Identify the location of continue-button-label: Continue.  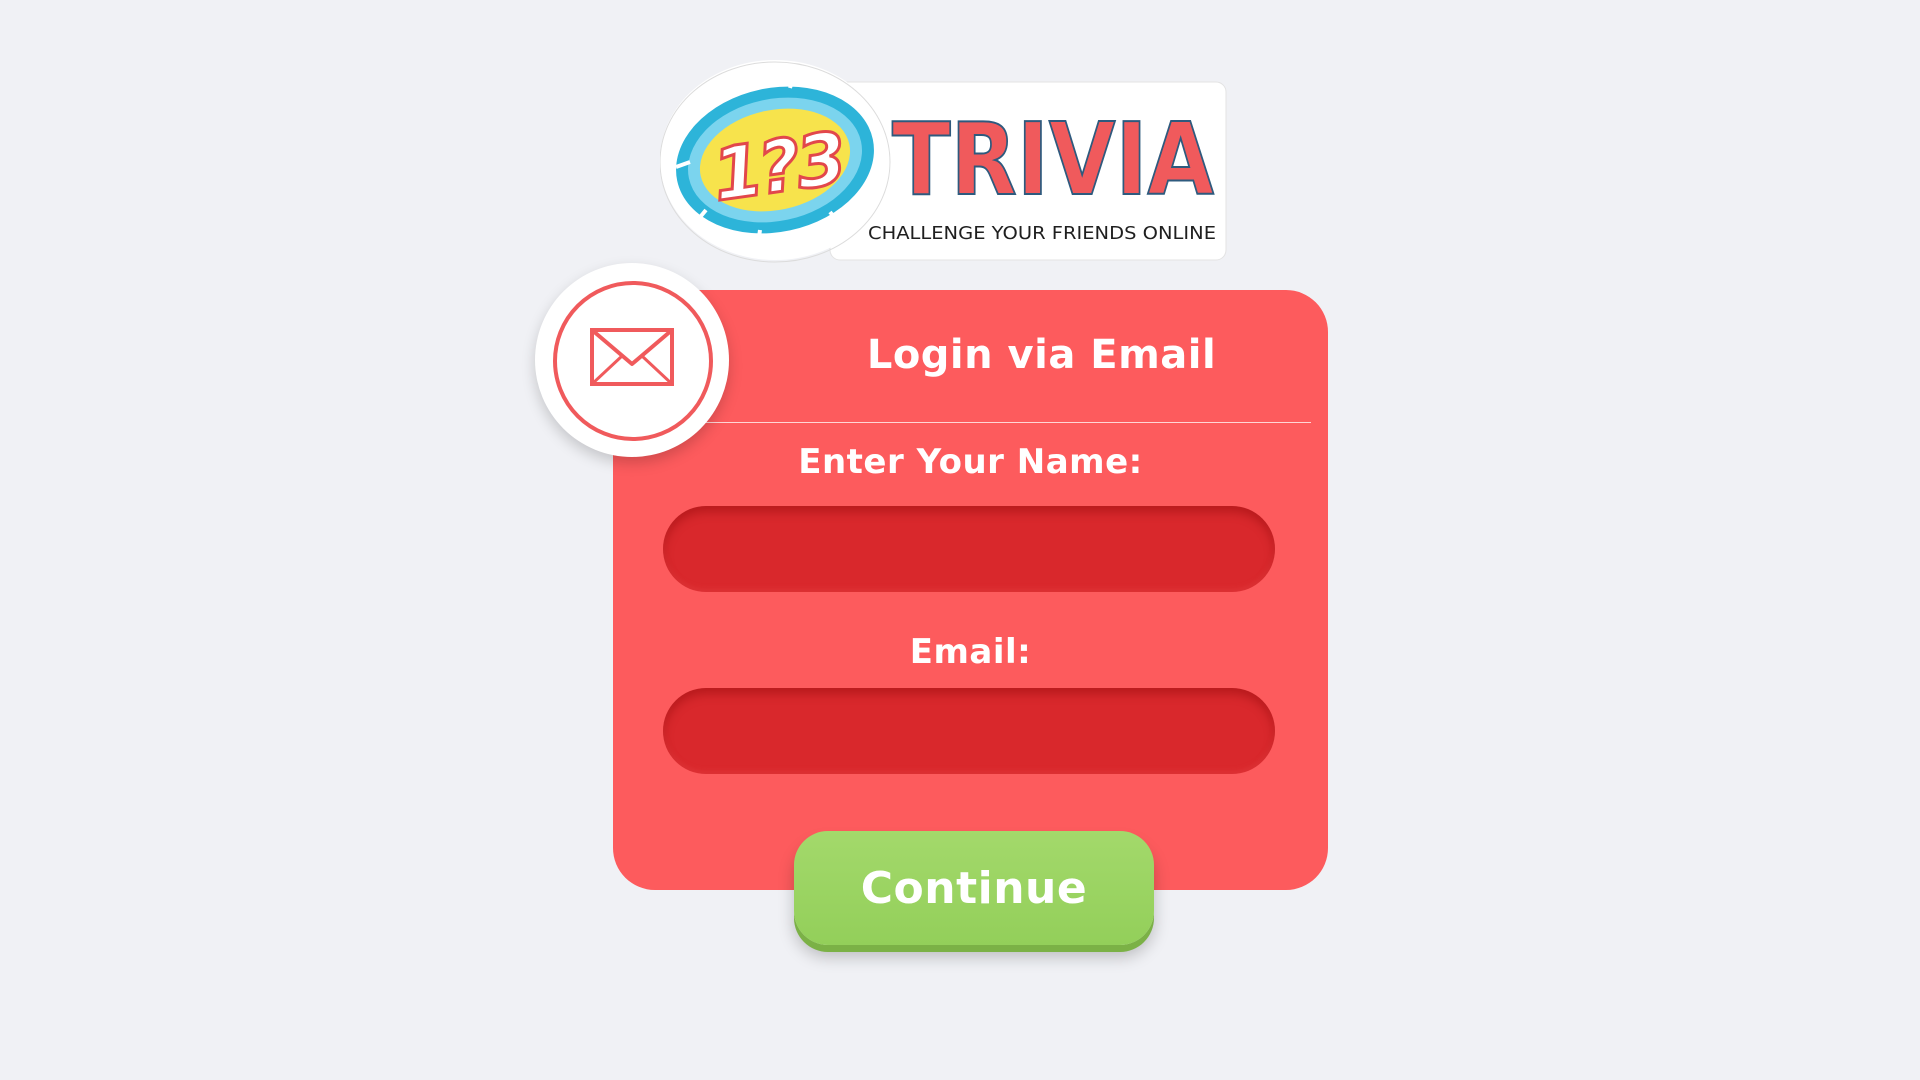
(974, 888).